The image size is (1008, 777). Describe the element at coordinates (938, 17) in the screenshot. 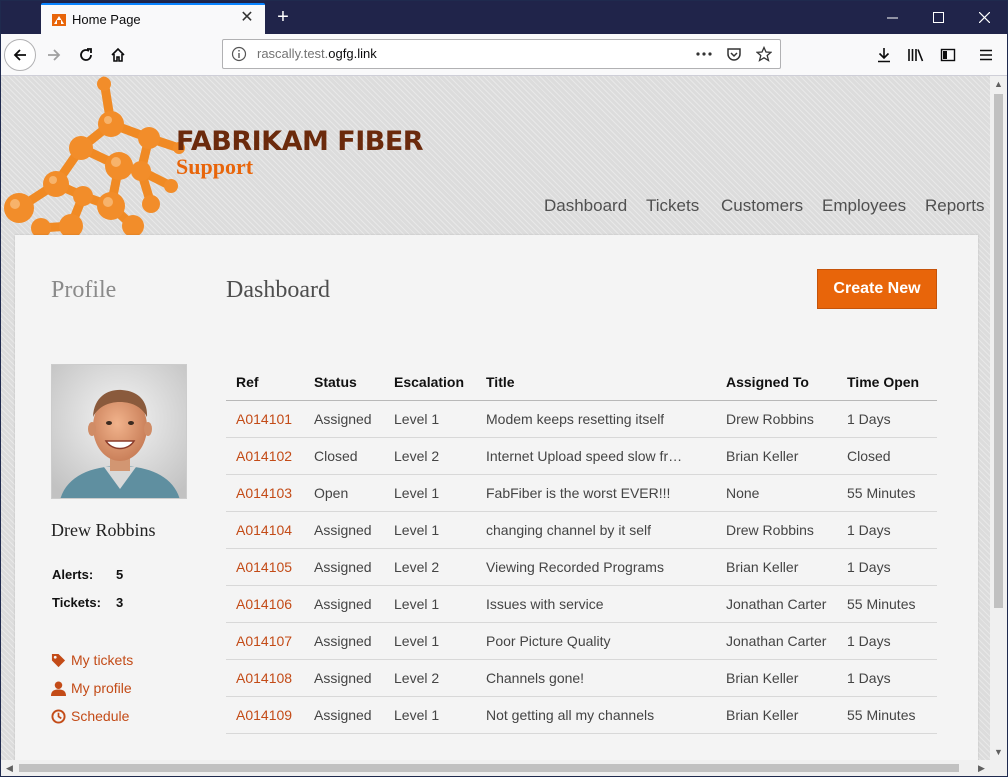

I see `maximize-button` at that location.